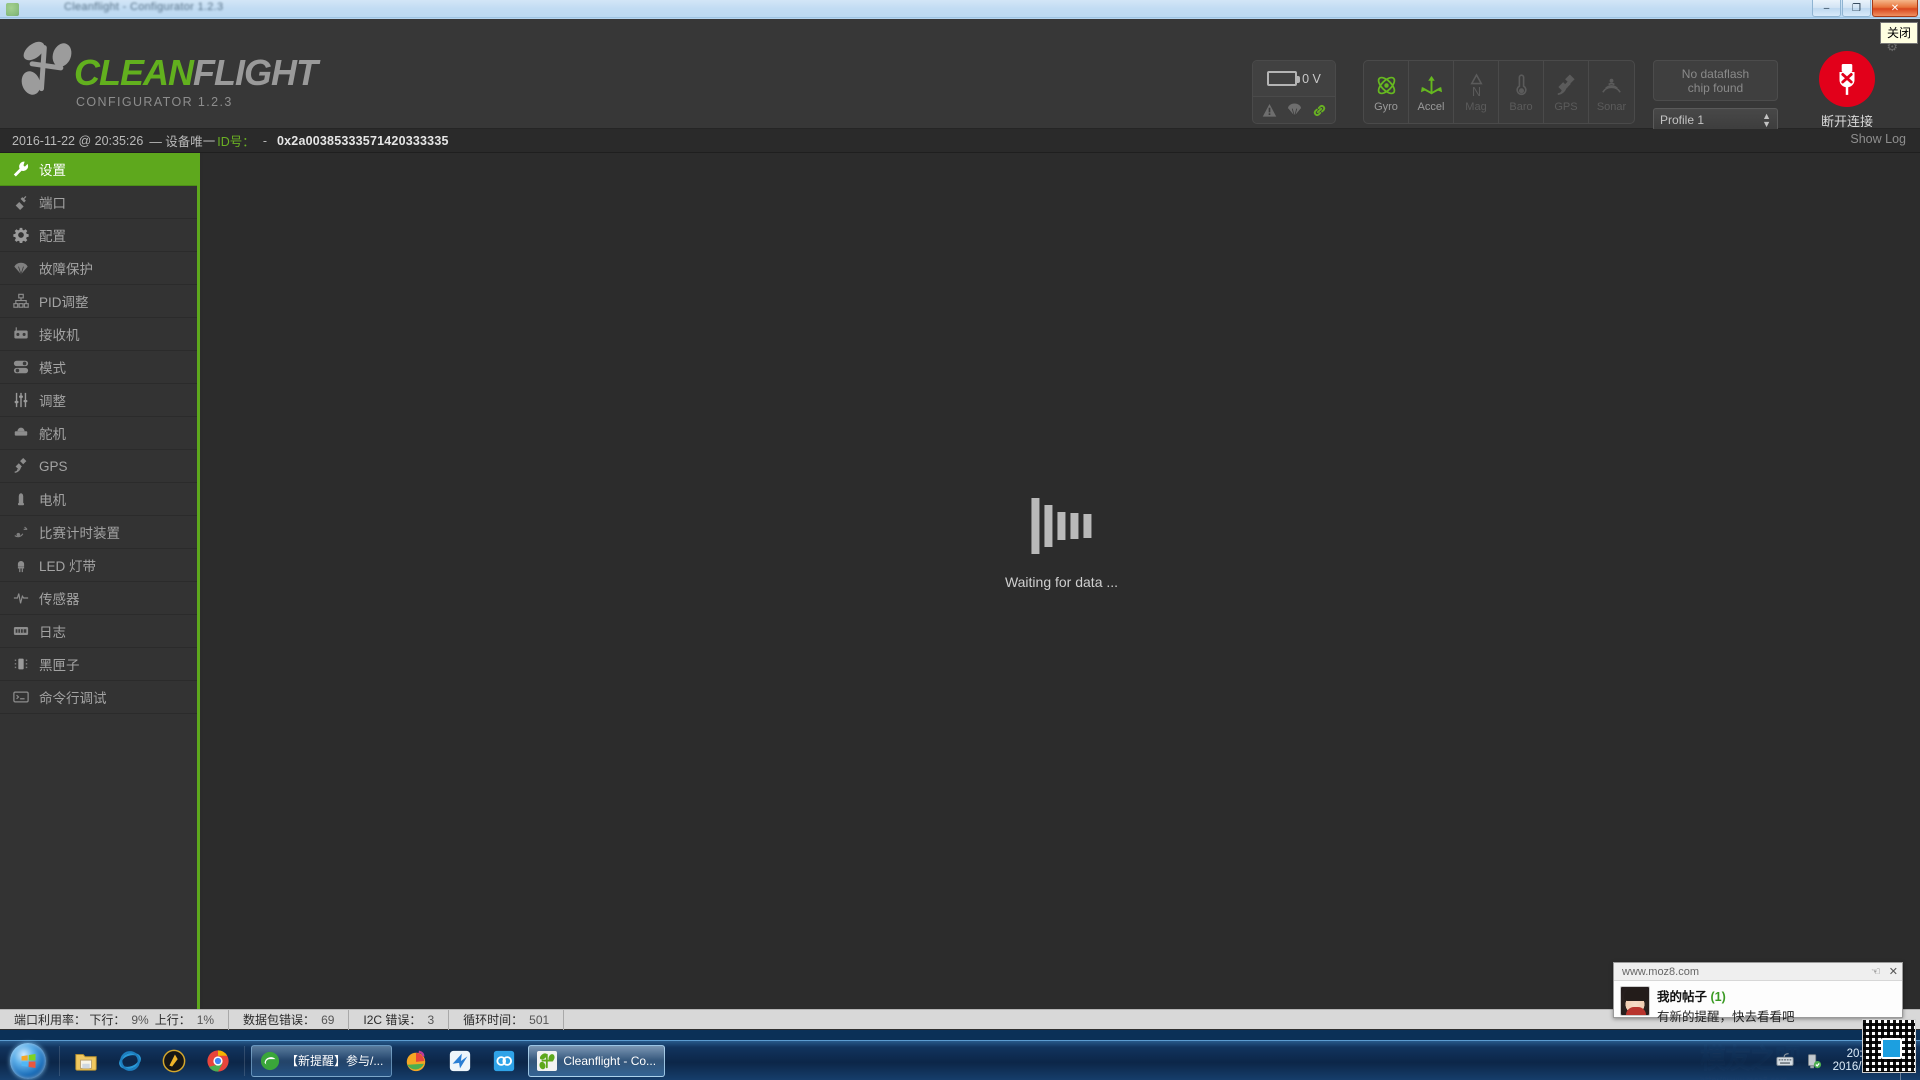 The image size is (1920, 1080). What do you see at coordinates (98, 433) in the screenshot?
I see `sidebar-item-servos: 舵机` at bounding box center [98, 433].